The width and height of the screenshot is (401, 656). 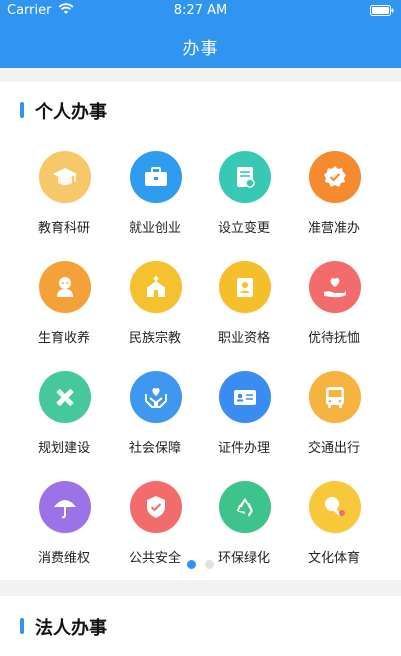 I want to click on status-time: 8:27 AM, so click(x=200, y=10).